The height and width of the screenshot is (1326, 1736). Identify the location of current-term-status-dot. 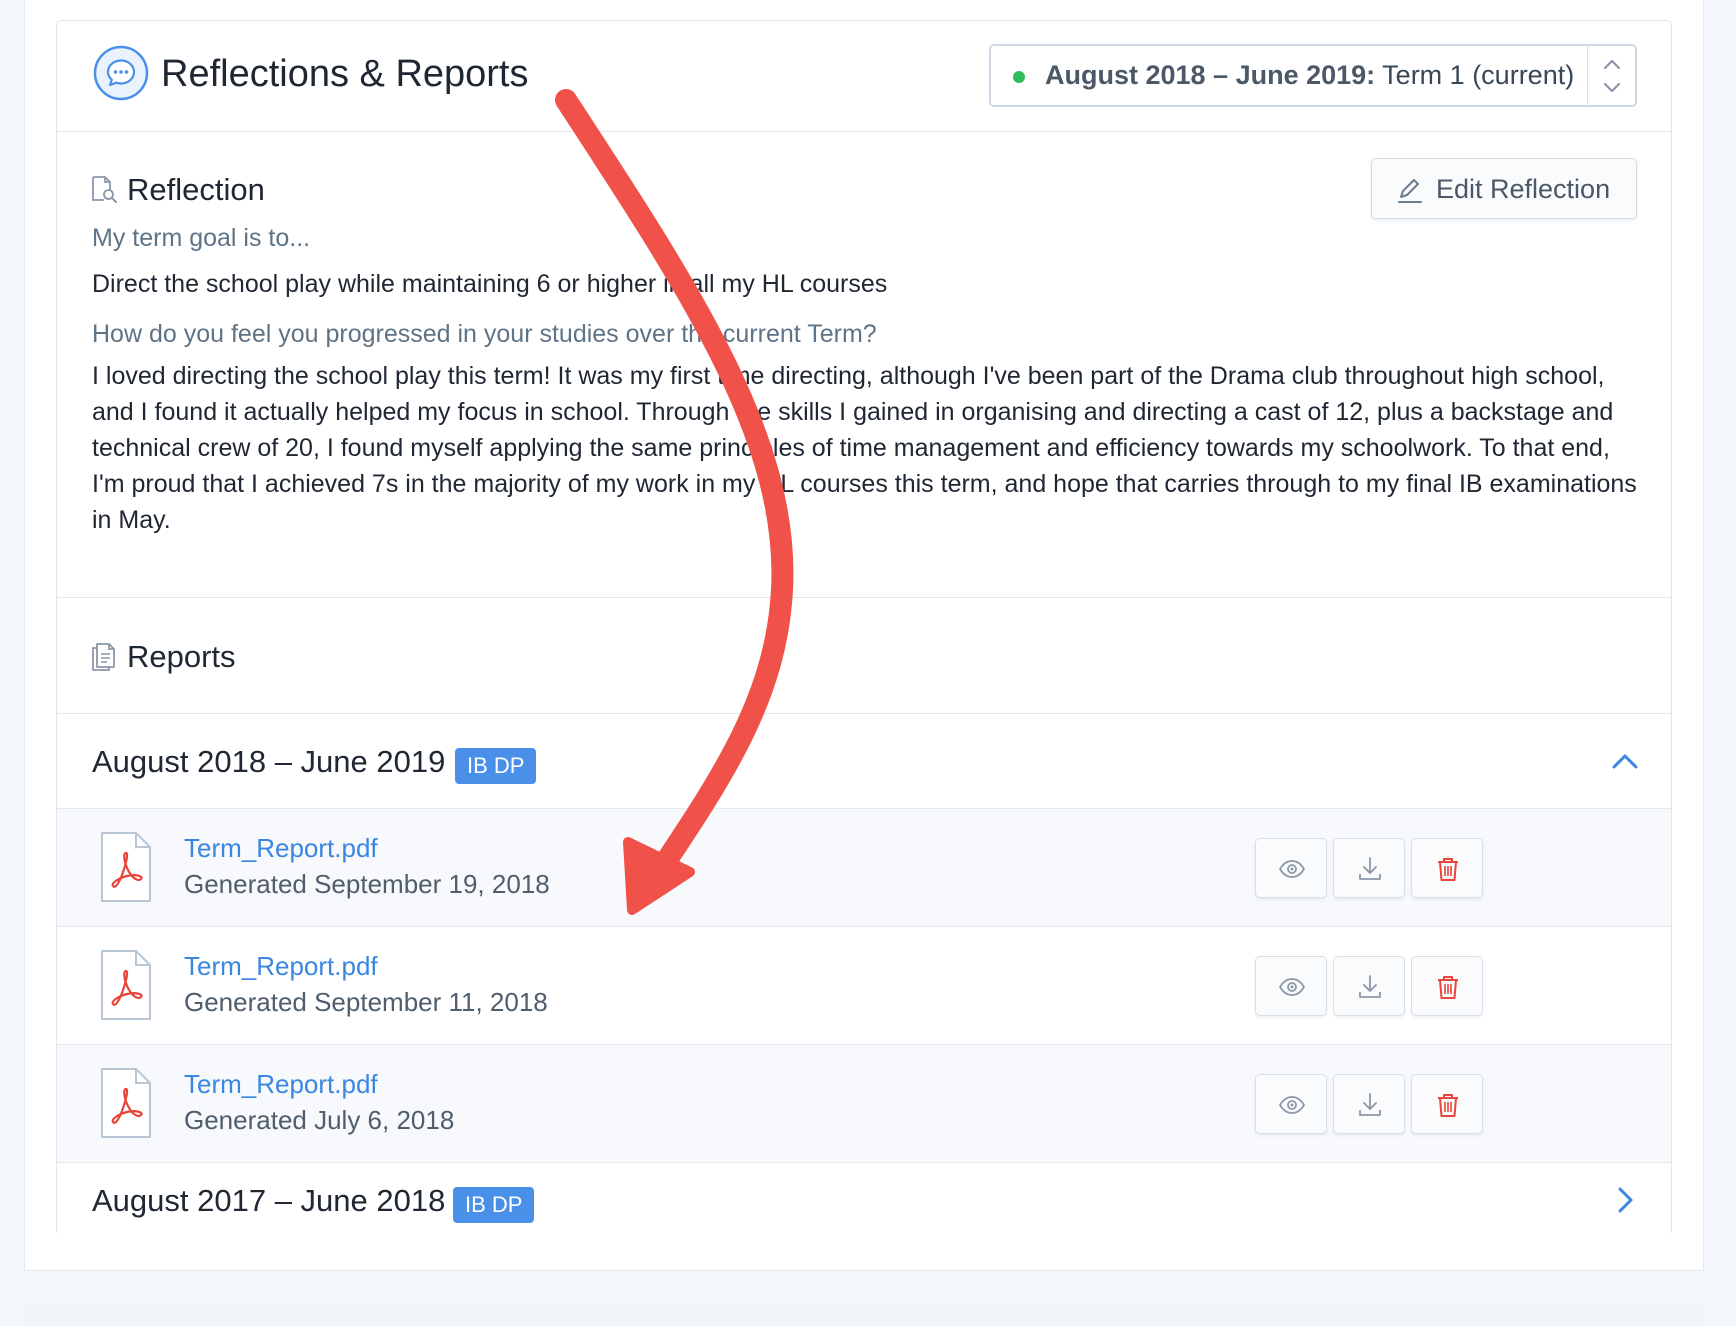
(1019, 77).